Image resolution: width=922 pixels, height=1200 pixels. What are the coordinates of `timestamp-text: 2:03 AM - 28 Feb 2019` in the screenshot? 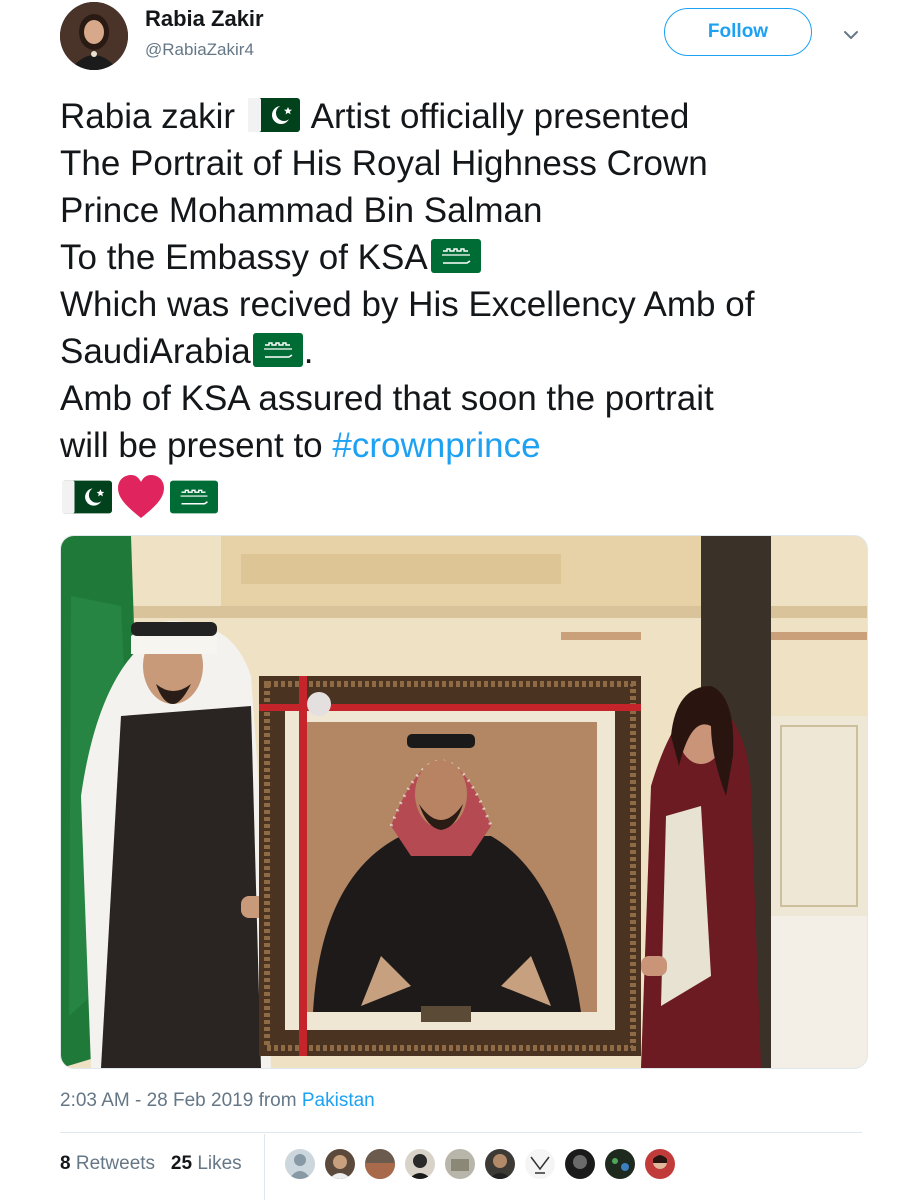 It's located at (156, 1100).